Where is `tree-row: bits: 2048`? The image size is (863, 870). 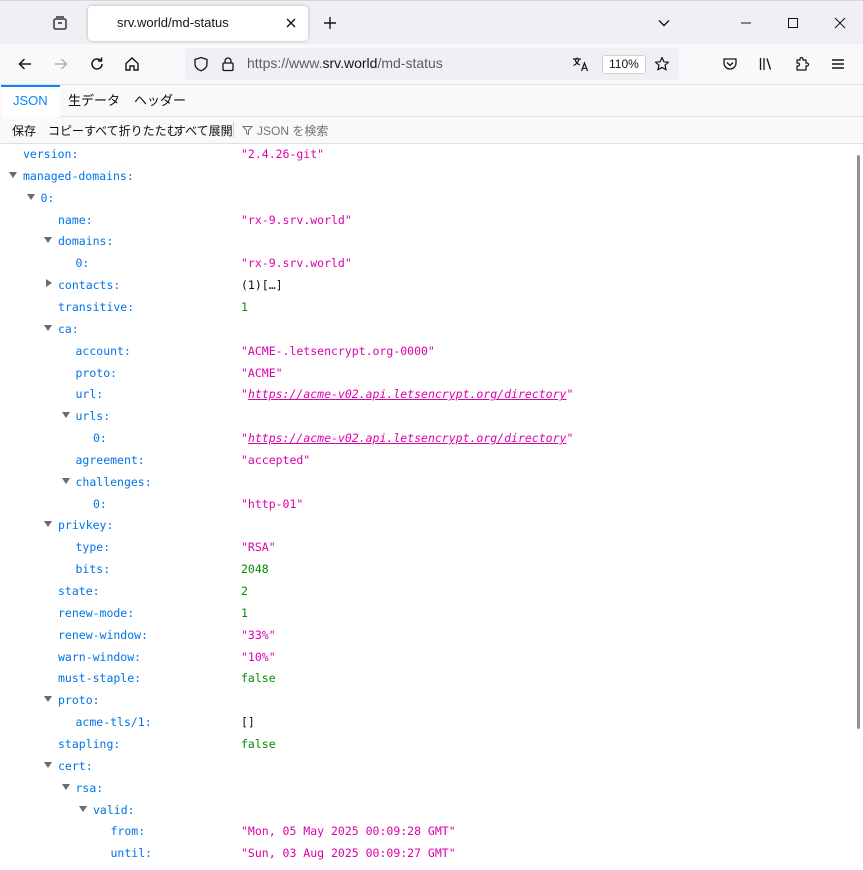 tree-row: bits: 2048 is located at coordinates (426, 570).